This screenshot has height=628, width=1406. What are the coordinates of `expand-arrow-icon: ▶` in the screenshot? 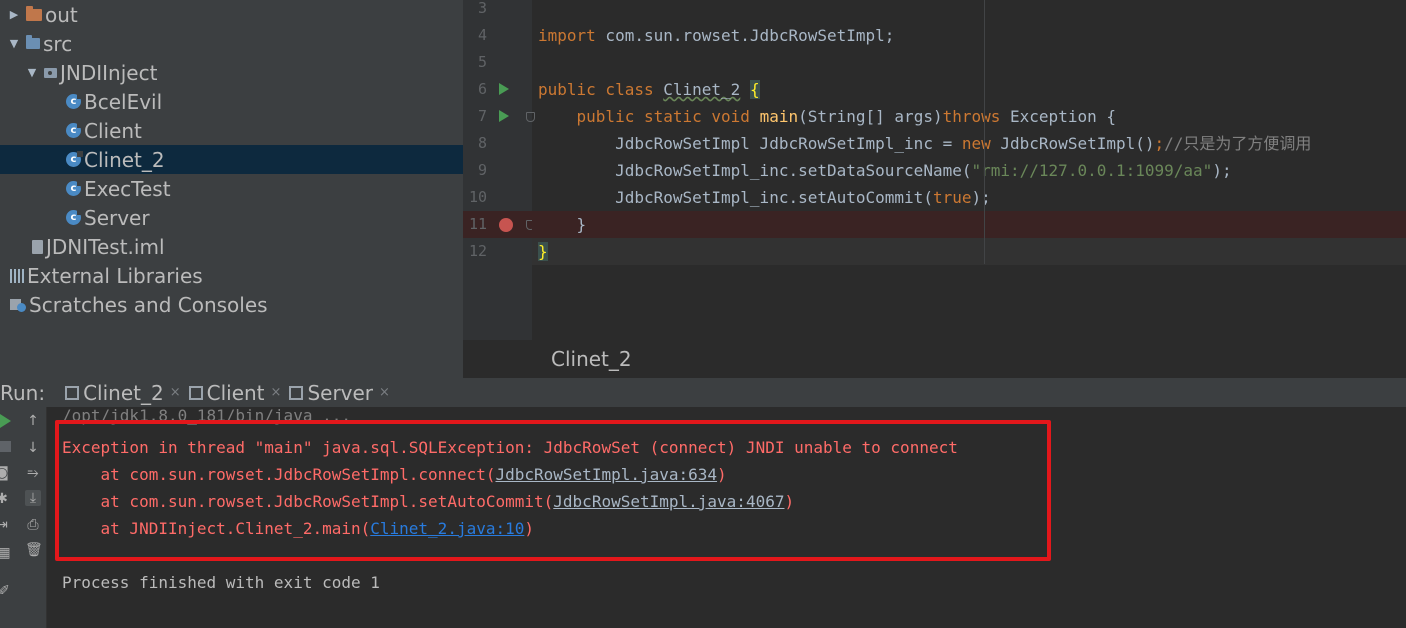 It's located at (14, 14).